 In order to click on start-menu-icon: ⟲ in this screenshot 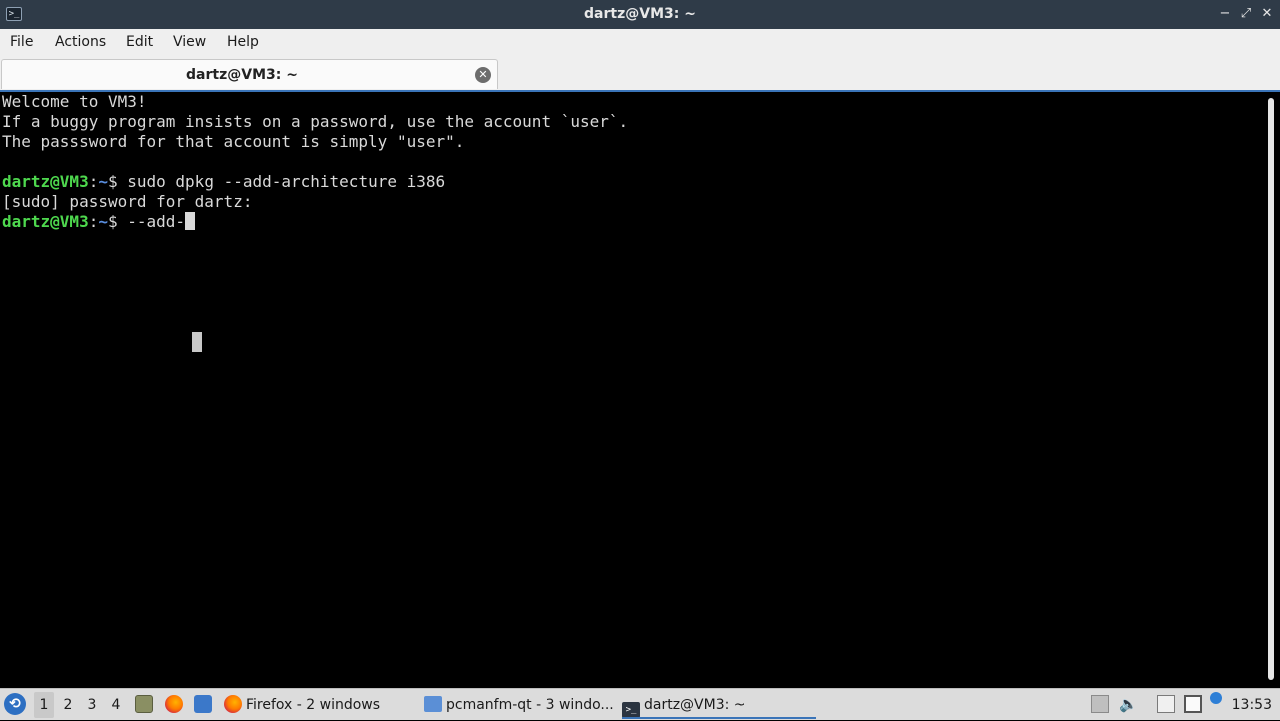, I will do `click(15, 704)`.